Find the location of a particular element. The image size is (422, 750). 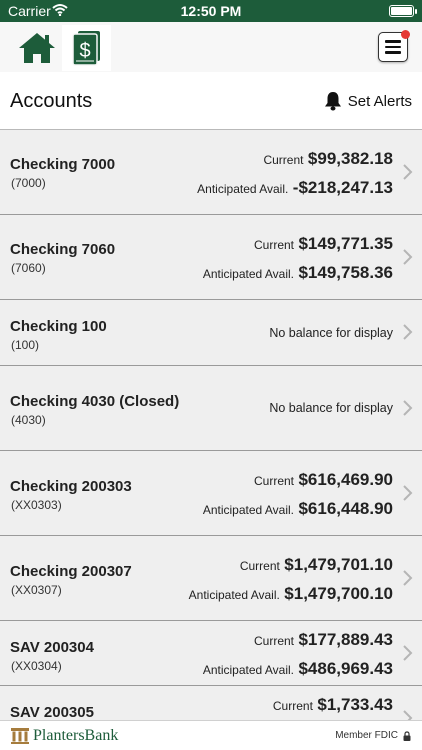

account-row: SAV 200305 Current $1,733.43 is located at coordinates (211, 703).